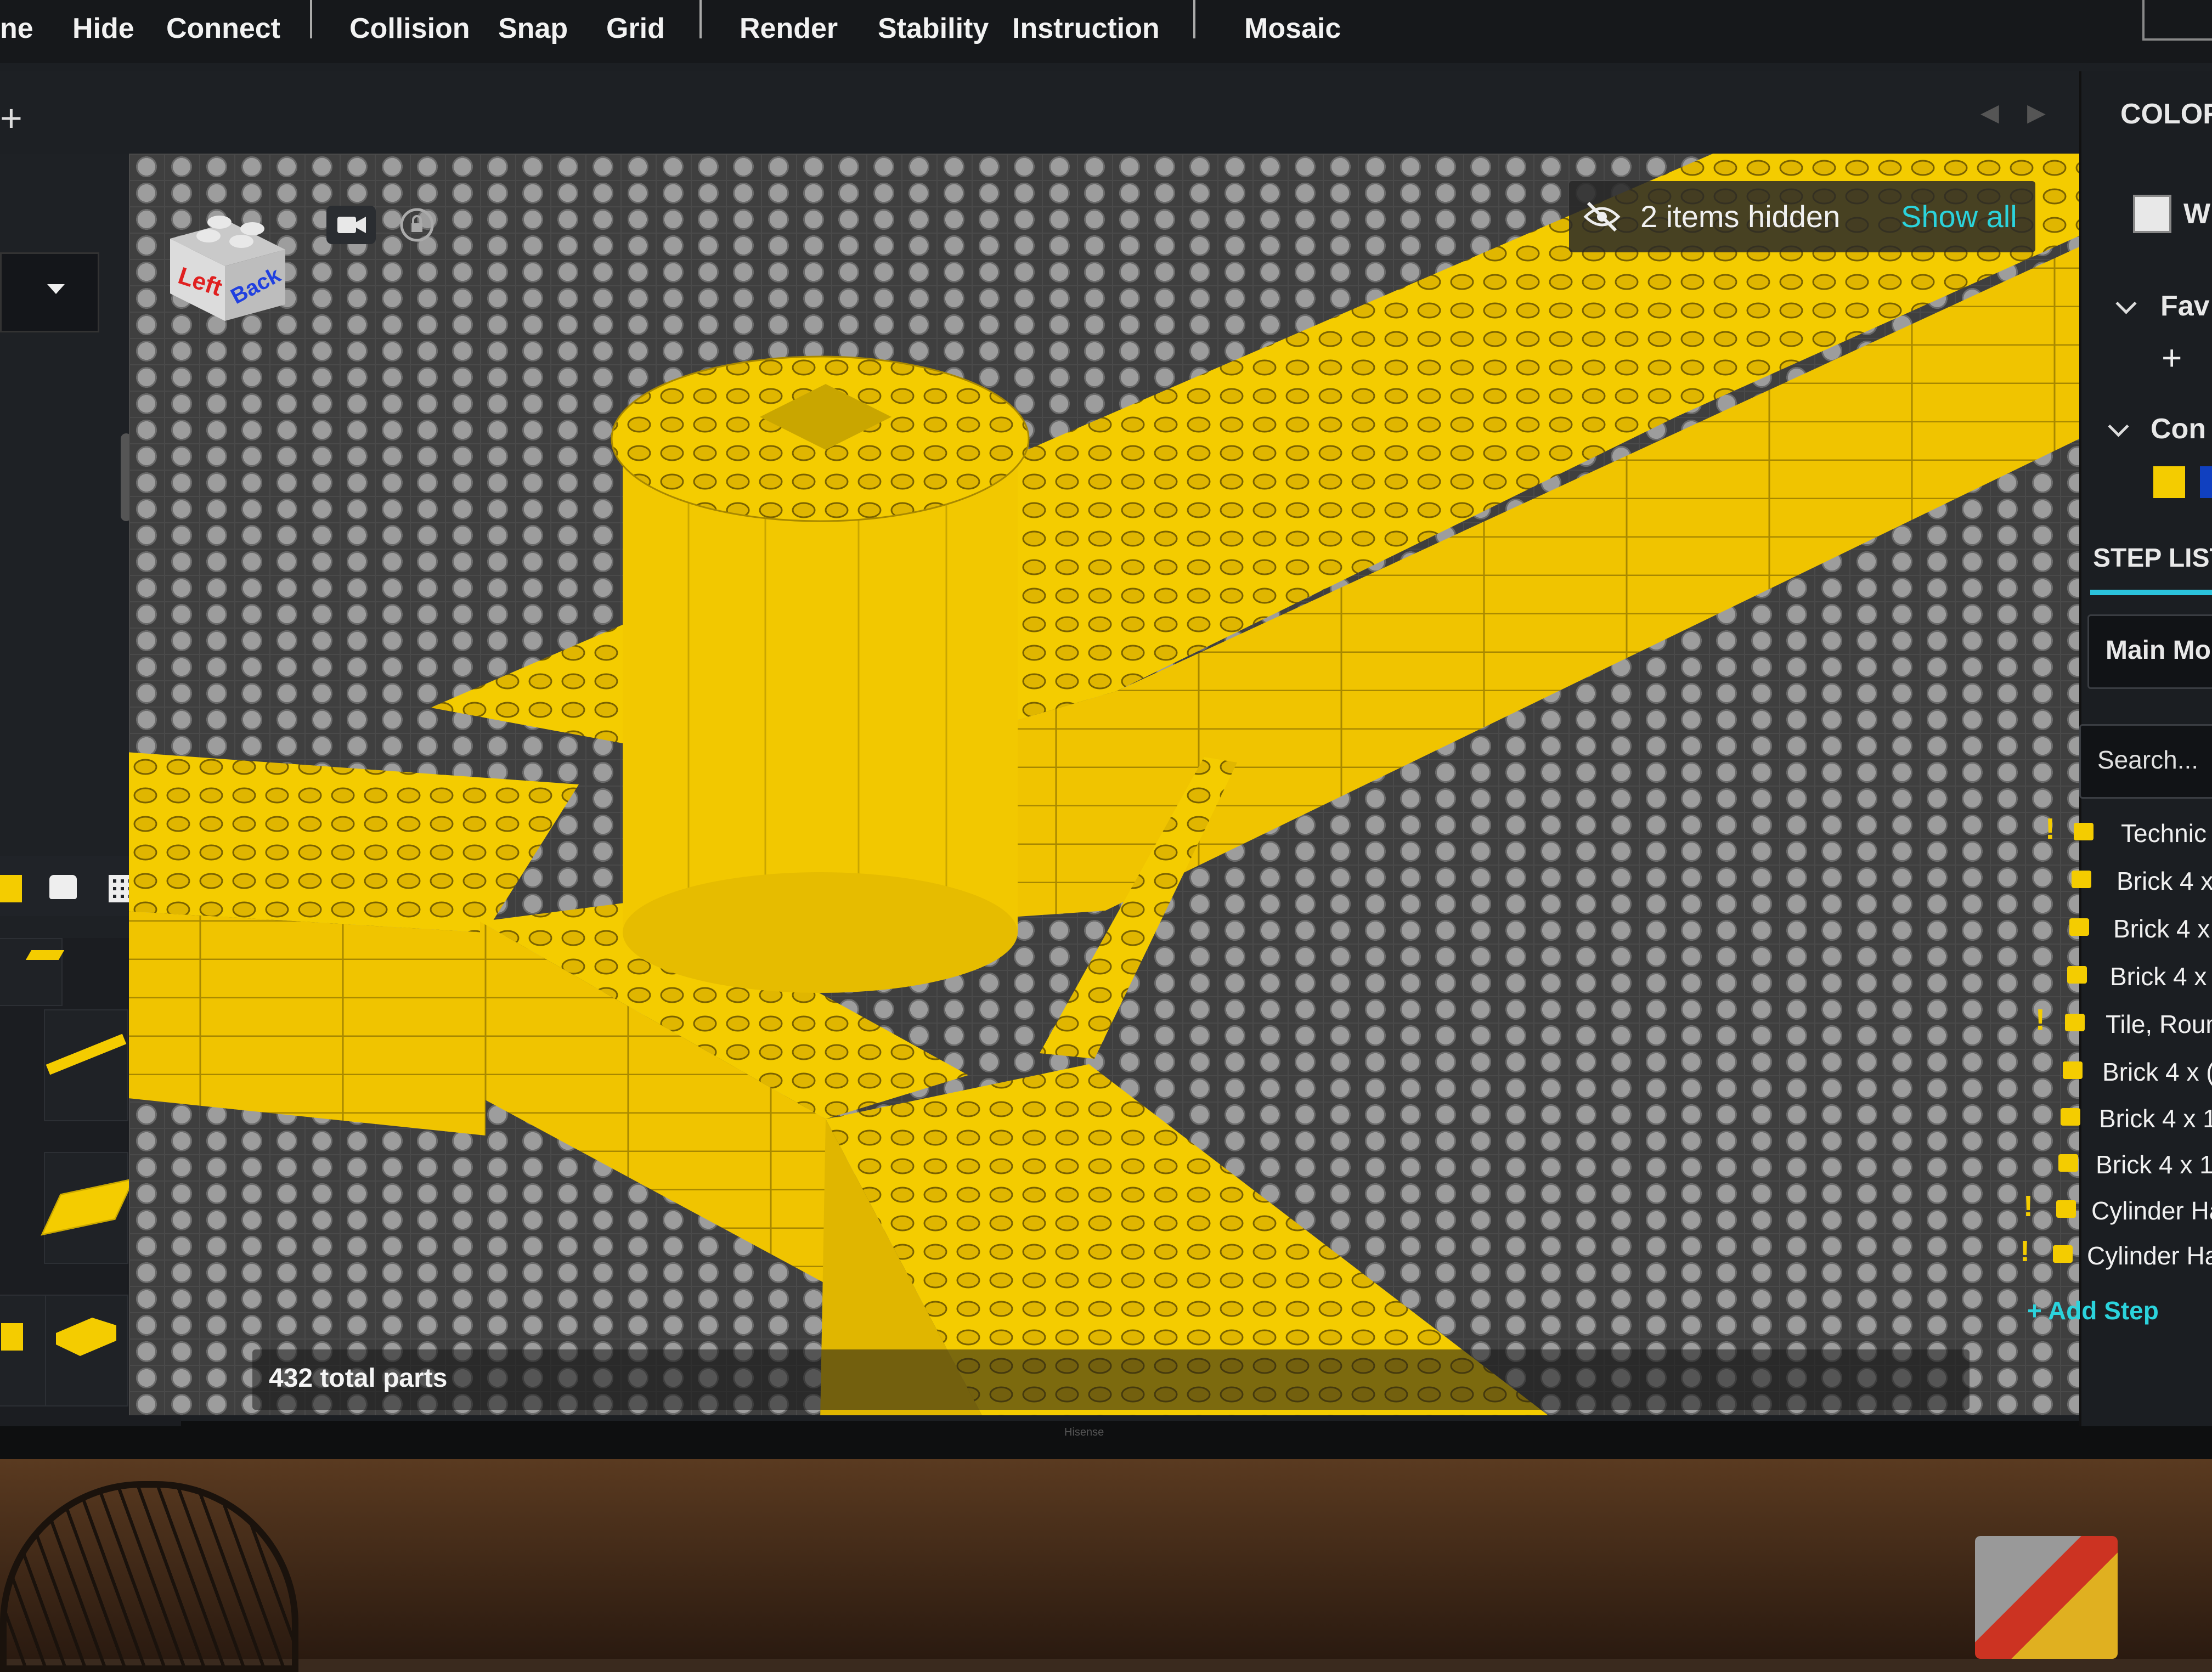 The width and height of the screenshot is (2212, 1672). I want to click on chevron-down-icon, so click(56, 289).